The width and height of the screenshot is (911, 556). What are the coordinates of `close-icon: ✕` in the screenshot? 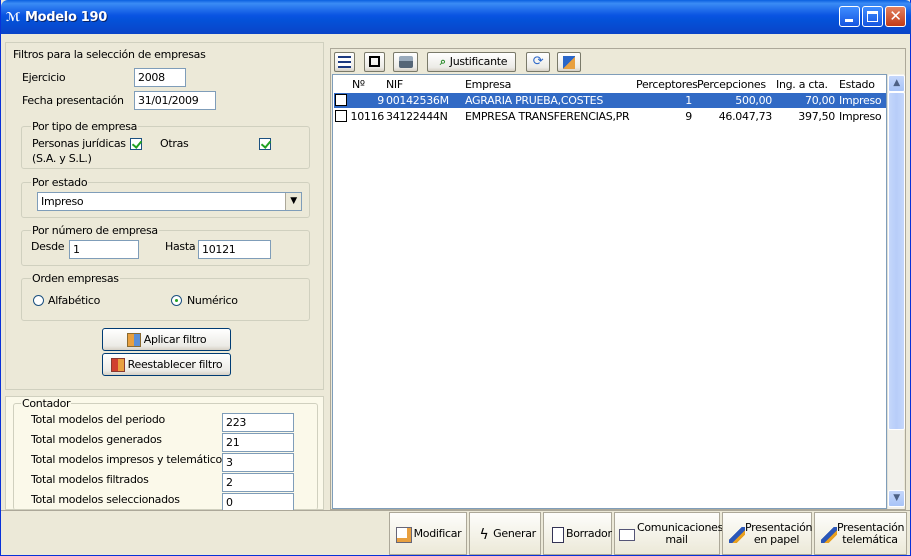 It's located at (895, 16).